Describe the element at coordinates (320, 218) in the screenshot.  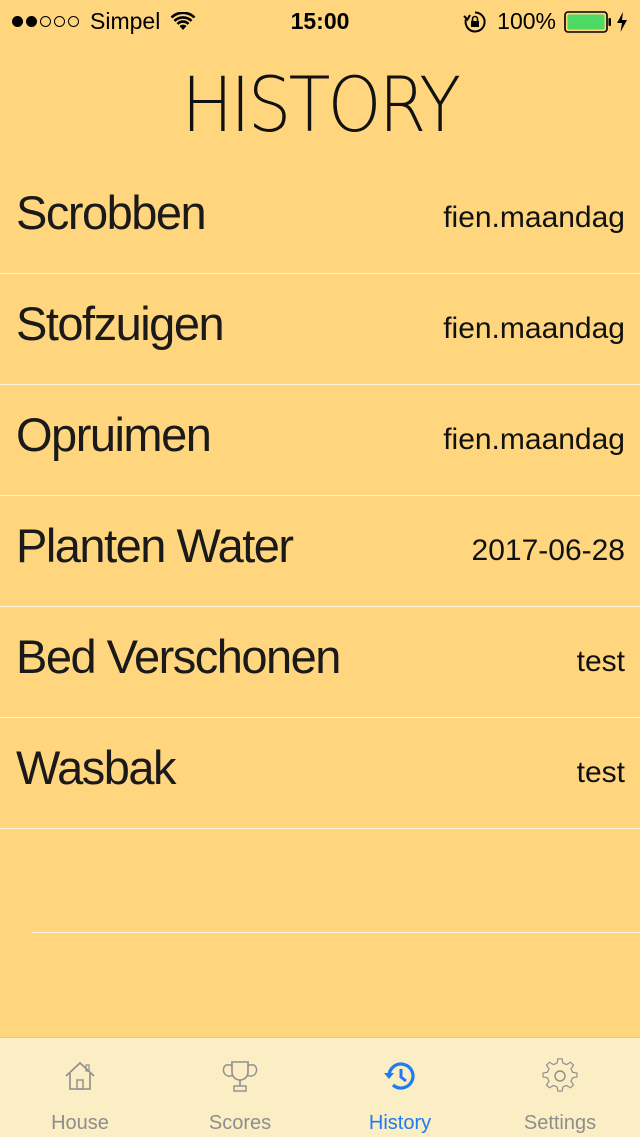
I see `history-row: Scrobben fien.maandag` at that location.